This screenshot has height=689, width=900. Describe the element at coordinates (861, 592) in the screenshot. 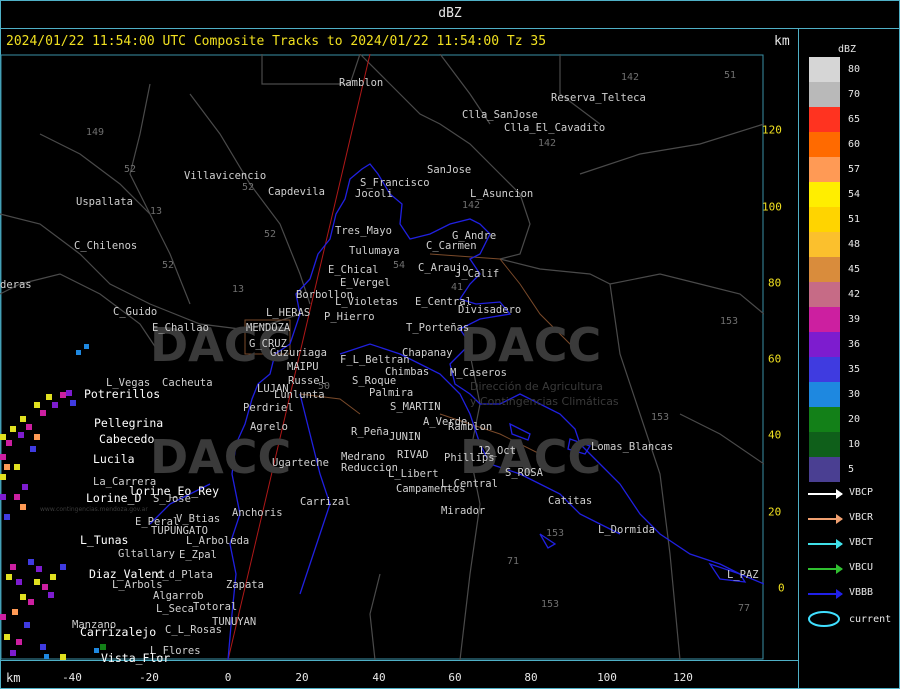

I see `legend-track-label: VBBB` at that location.